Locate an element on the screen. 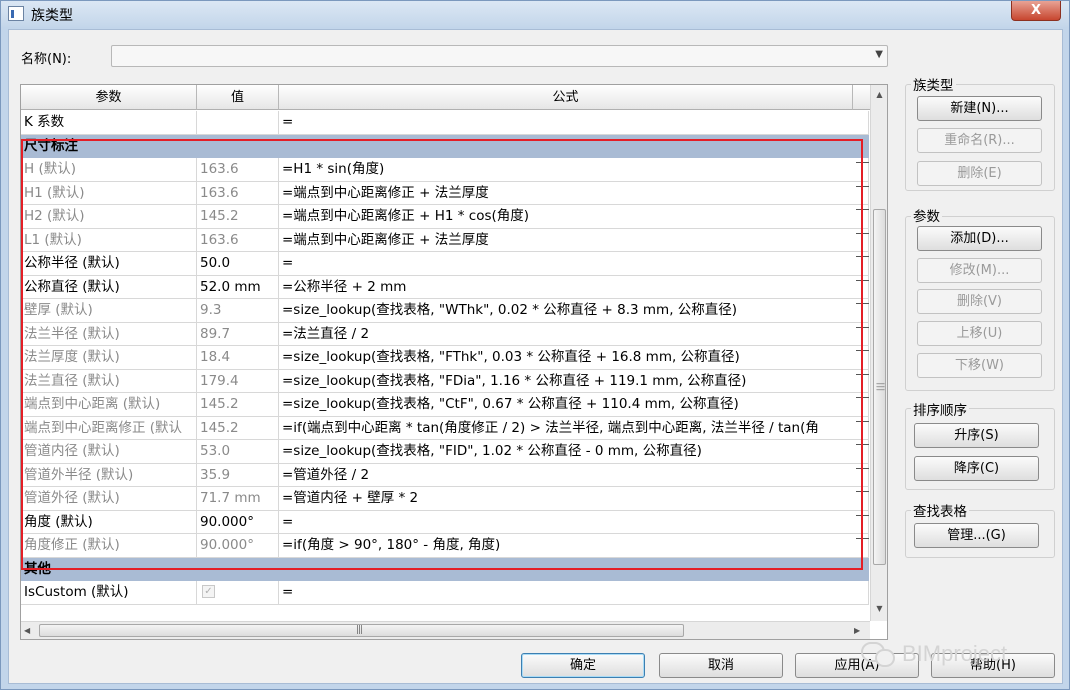  horizontal-scroll-thumb: ||| is located at coordinates (361, 630).